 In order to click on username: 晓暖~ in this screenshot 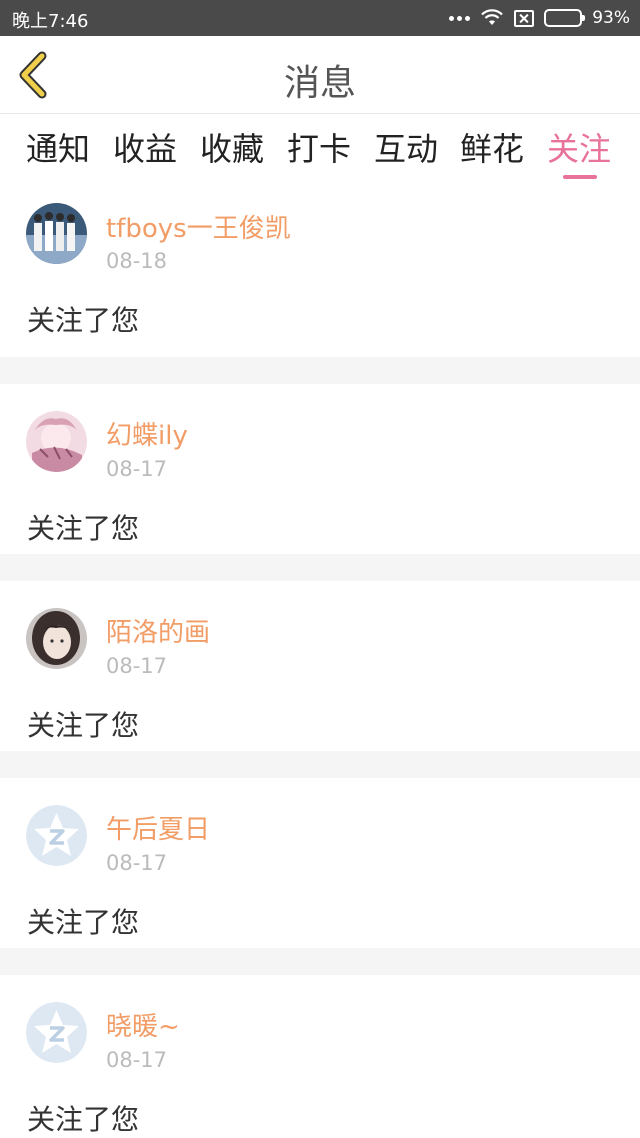, I will do `click(143, 1024)`.